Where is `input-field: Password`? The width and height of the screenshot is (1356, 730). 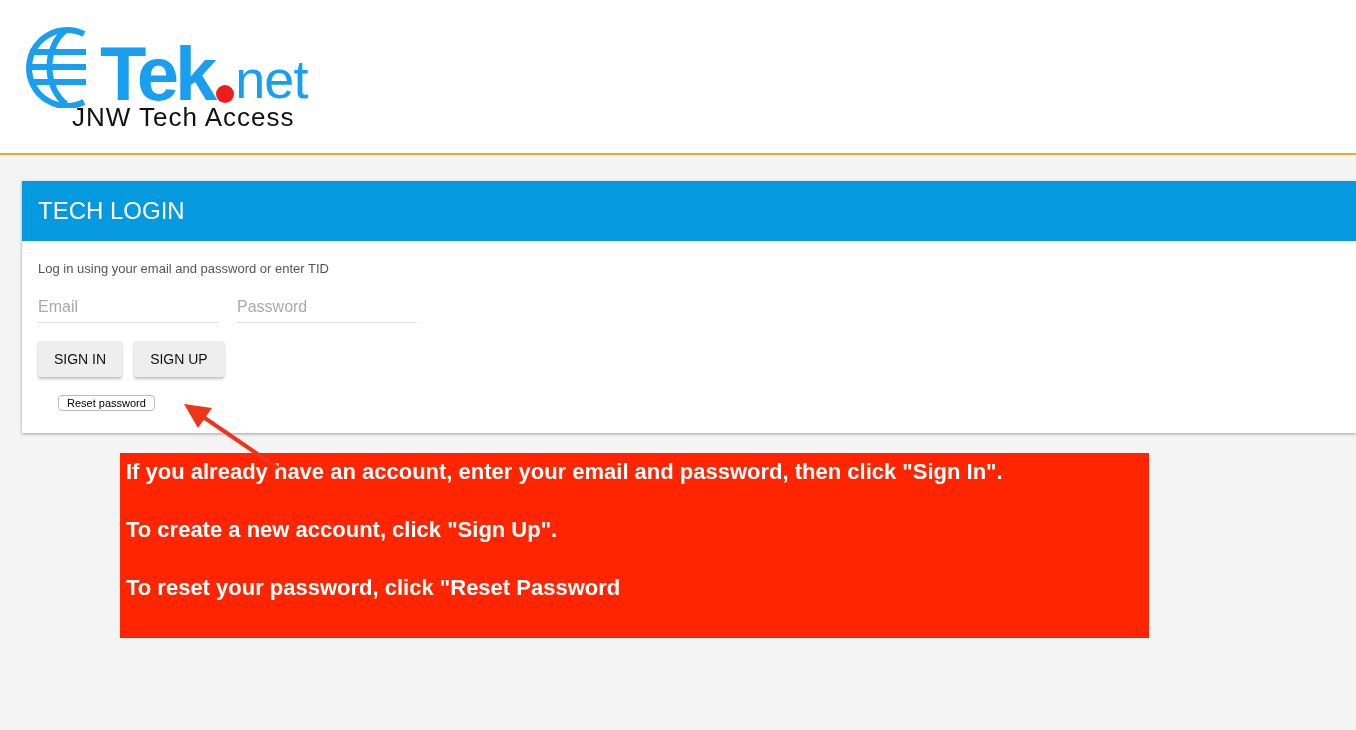
input-field: Password is located at coordinates (327, 308).